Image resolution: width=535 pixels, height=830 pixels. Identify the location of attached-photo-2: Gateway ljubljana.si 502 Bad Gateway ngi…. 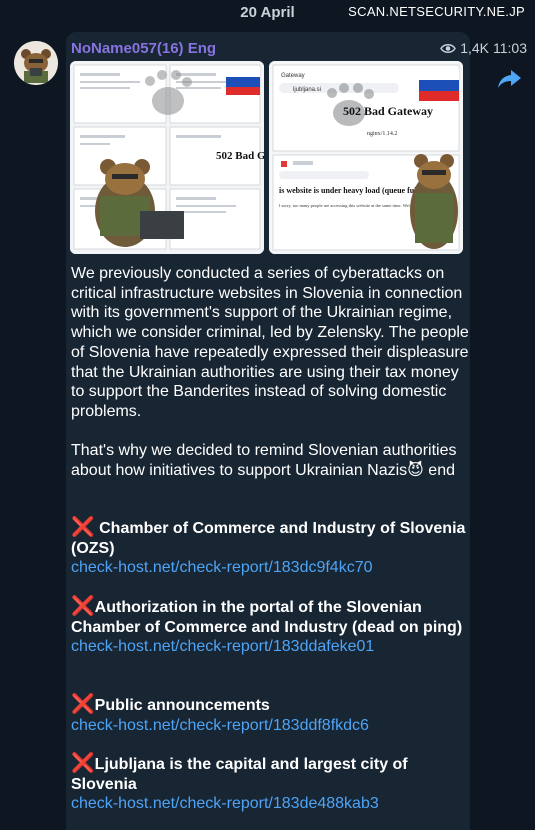
(366, 157).